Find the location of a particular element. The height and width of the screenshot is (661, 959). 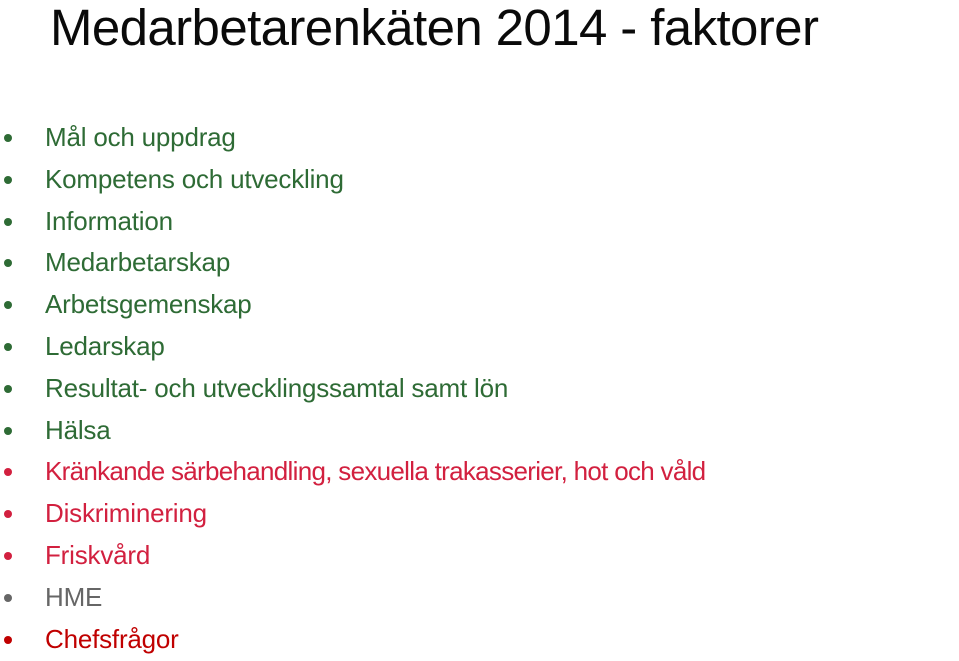

slide-title: Medarbetarenkäten 2014 - faktorer is located at coordinates (434, 28).